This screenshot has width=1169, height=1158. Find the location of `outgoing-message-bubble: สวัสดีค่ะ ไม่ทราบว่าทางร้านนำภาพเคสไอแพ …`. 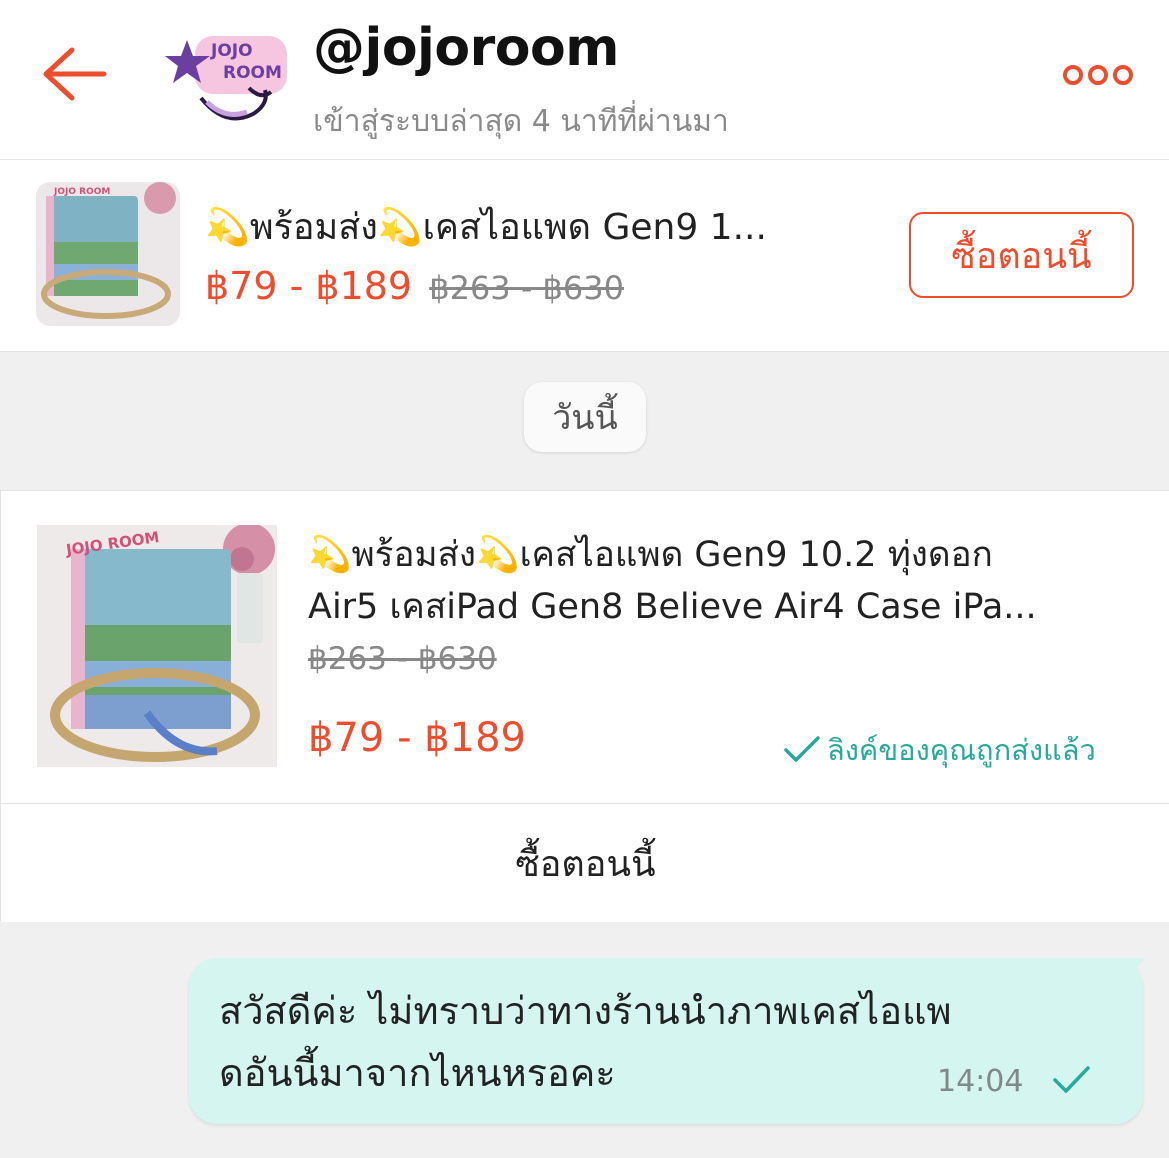

outgoing-message-bubble: สวัสดีค่ะ ไม่ทราบว่าทางร้านนำภาพเคสไอแพ … is located at coordinates (666, 1041).